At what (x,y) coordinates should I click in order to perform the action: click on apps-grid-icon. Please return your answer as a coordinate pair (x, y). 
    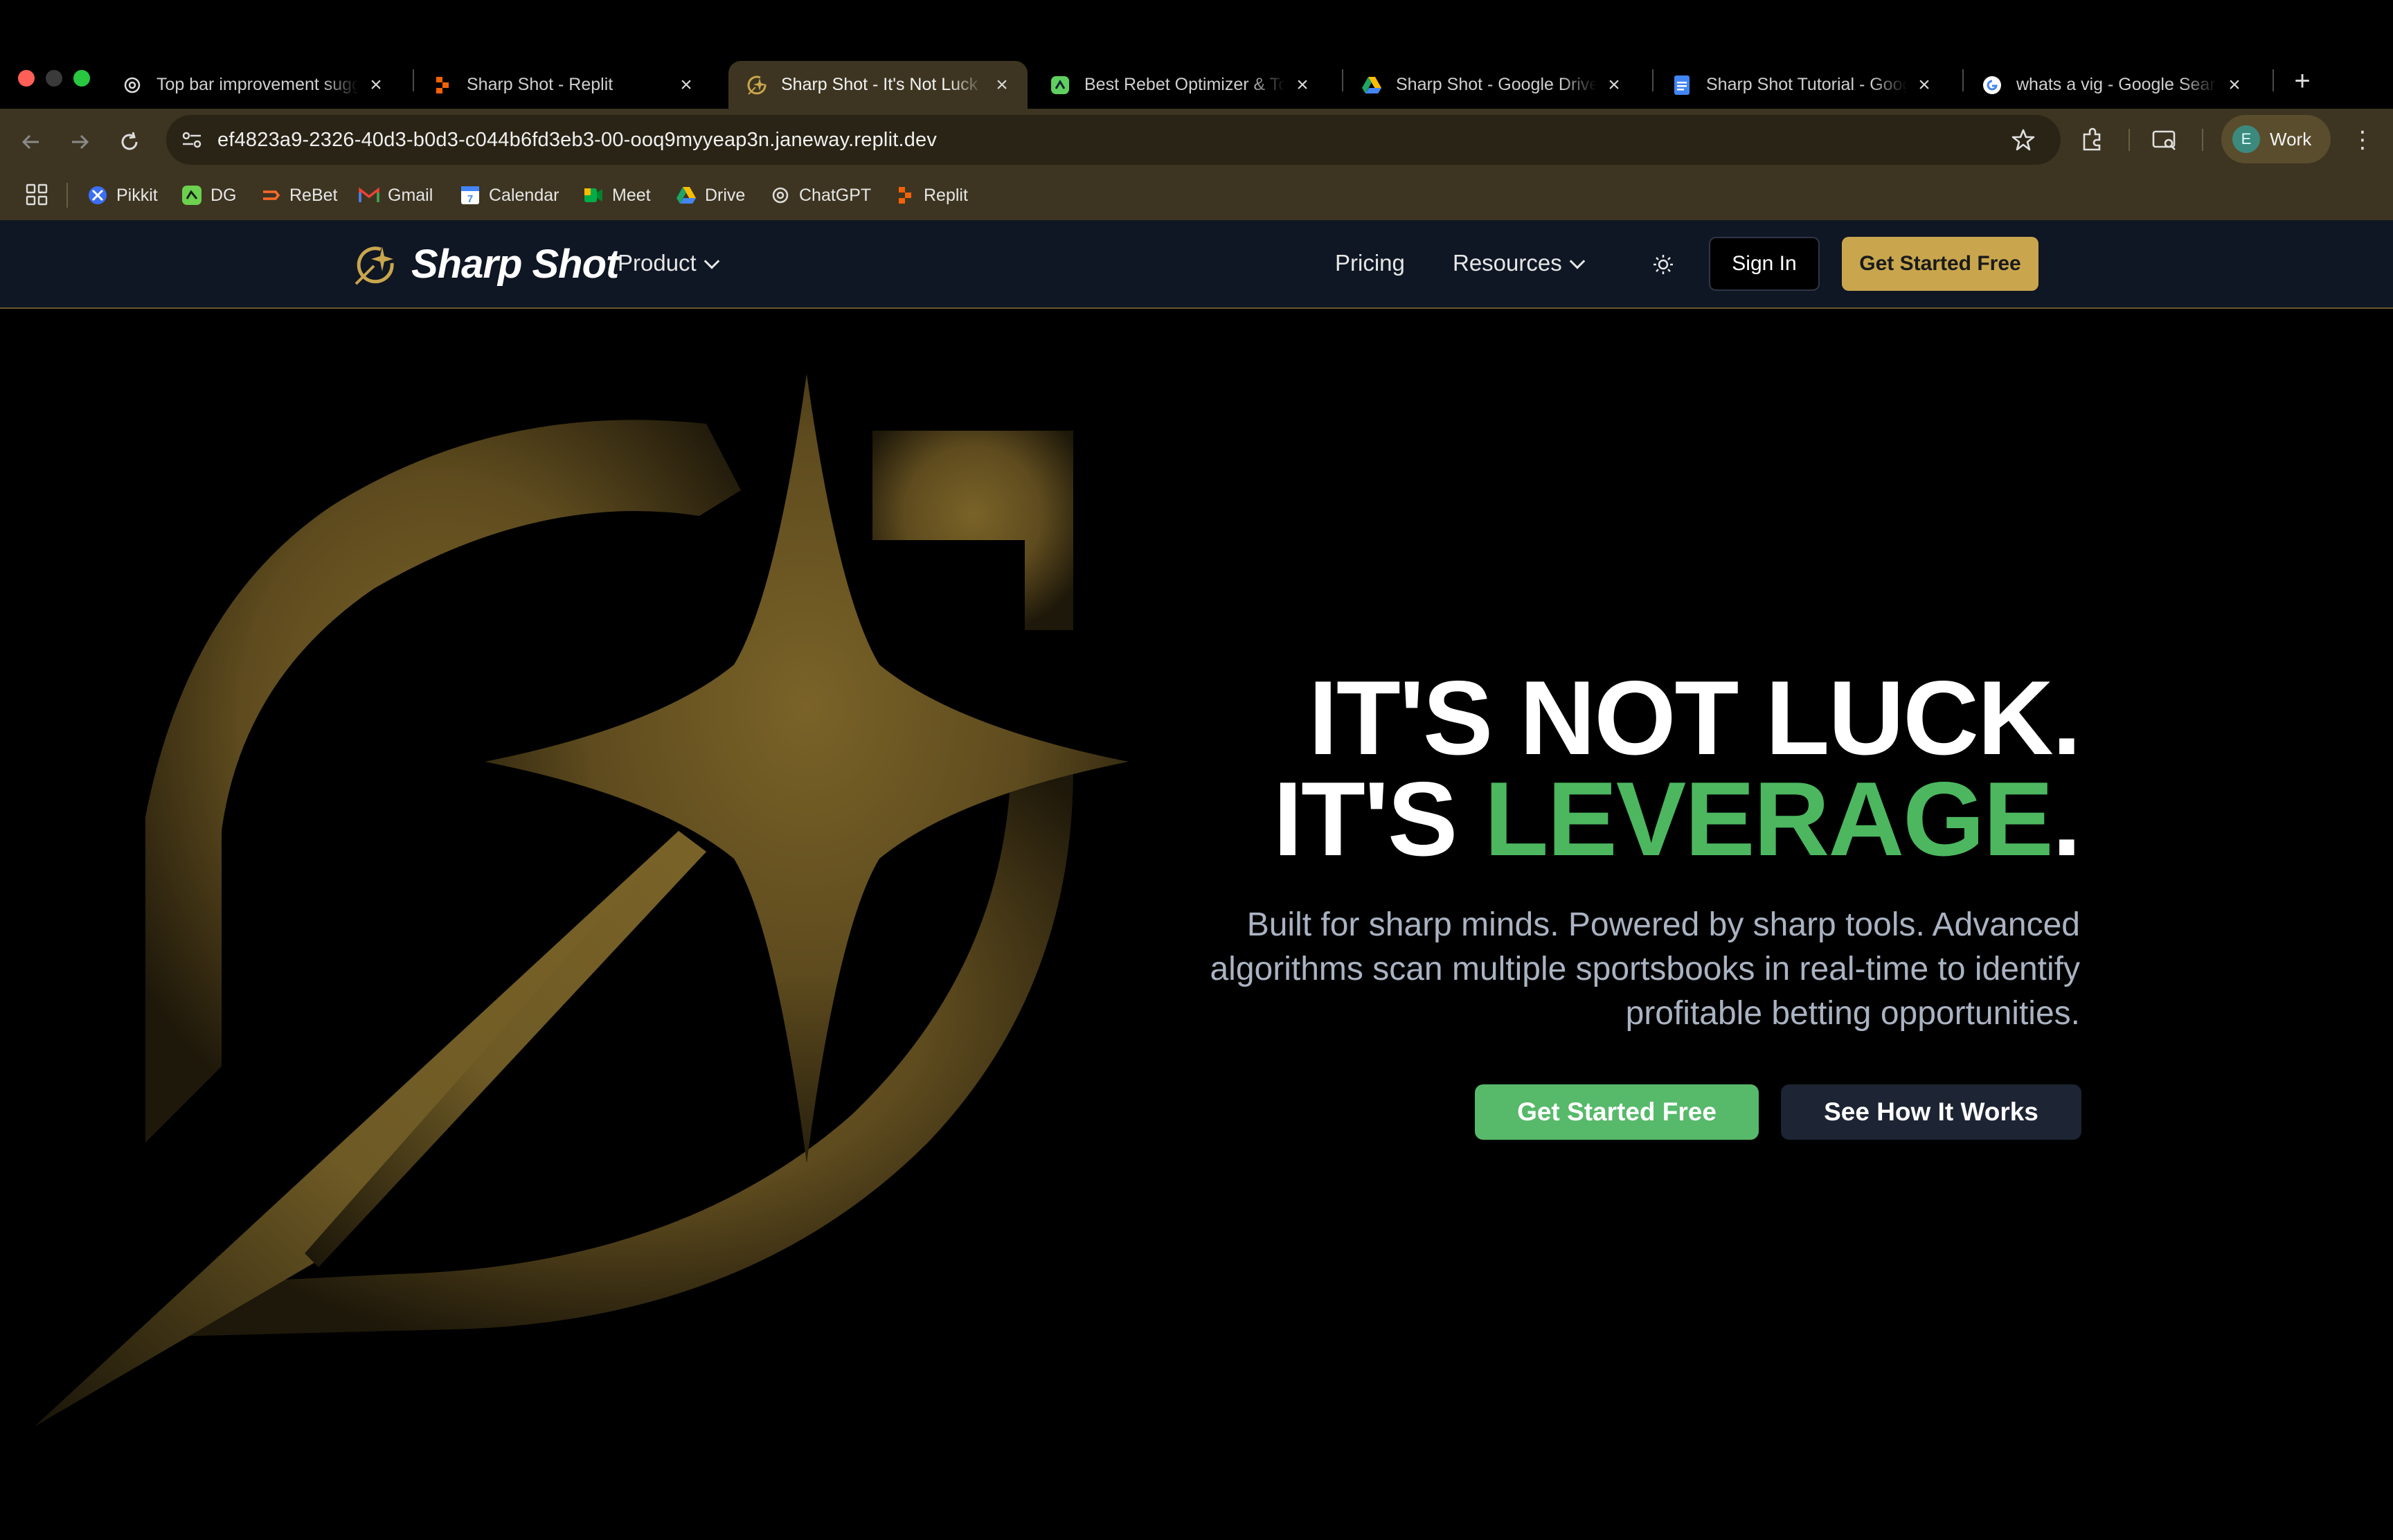
    Looking at the image, I should click on (36, 195).